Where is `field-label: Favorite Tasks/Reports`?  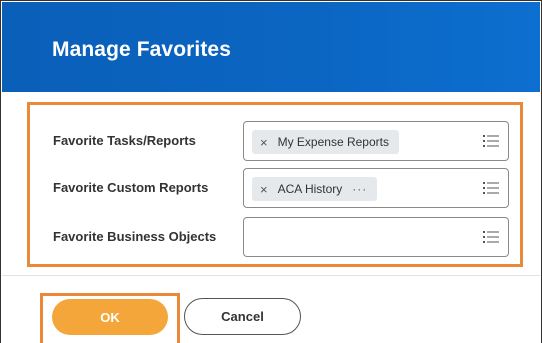 field-label: Favorite Tasks/Reports is located at coordinates (124, 140).